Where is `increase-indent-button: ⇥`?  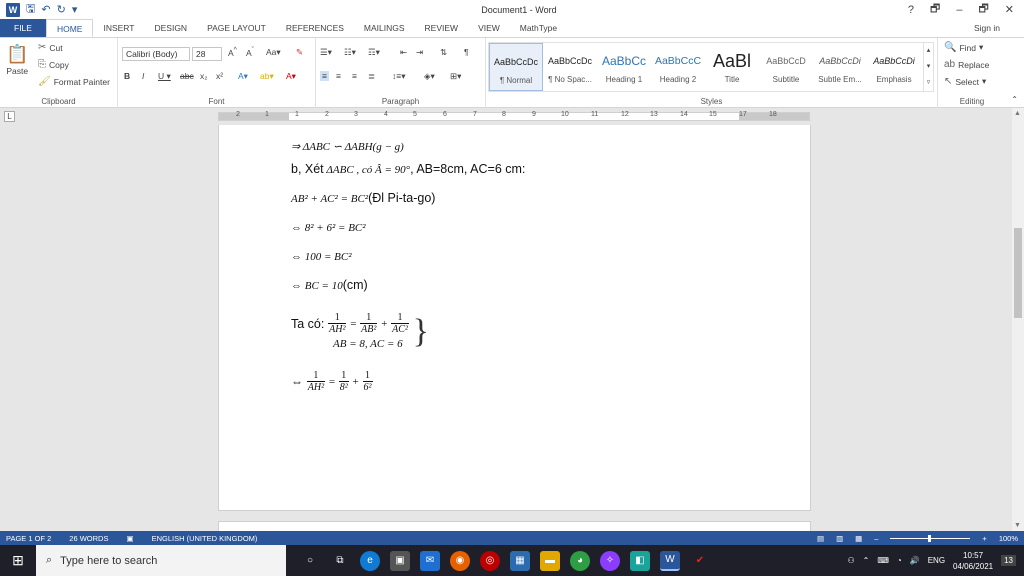 increase-indent-button: ⇥ is located at coordinates (419, 52).